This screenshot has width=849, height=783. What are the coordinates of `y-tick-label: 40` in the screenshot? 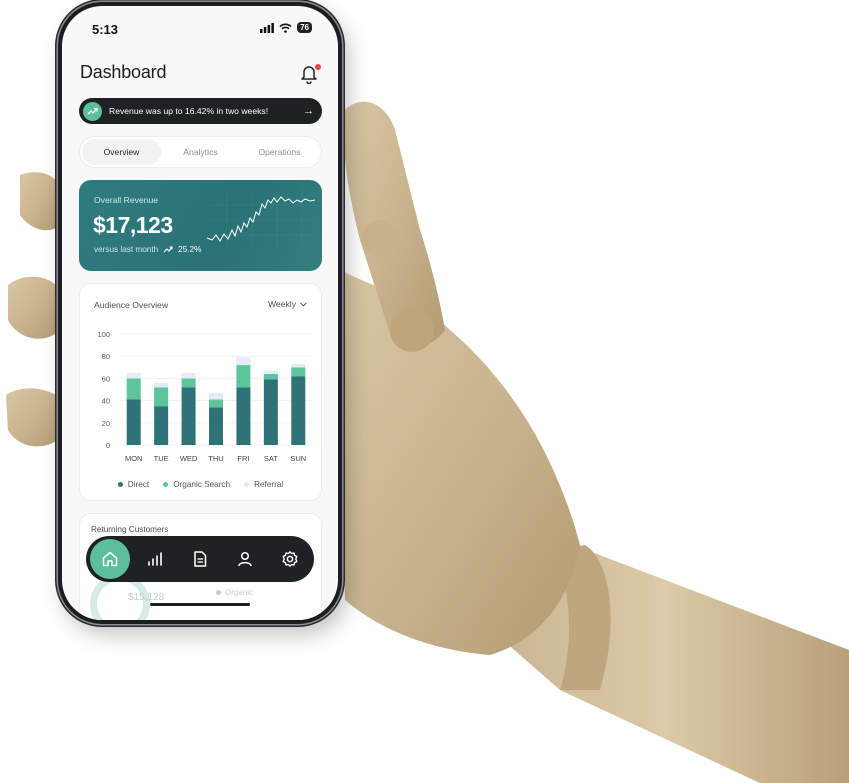 It's located at (106, 401).